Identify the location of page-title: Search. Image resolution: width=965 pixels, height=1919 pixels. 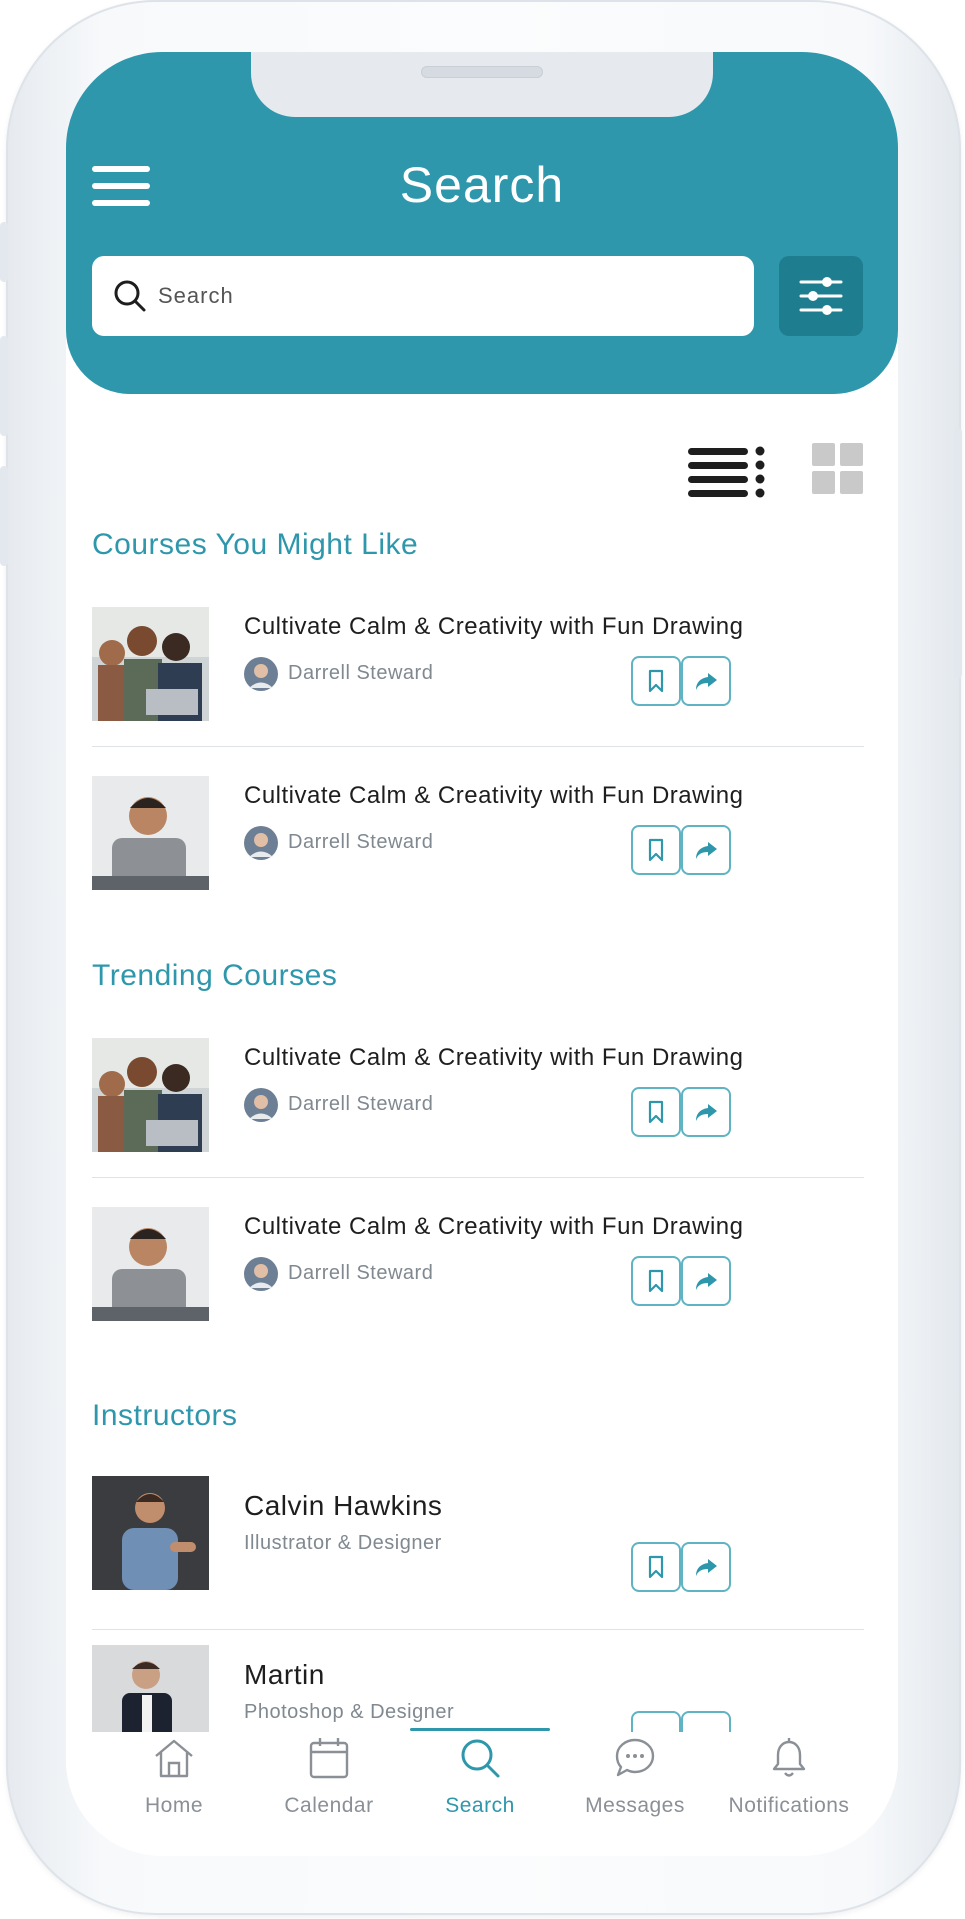
(482, 185).